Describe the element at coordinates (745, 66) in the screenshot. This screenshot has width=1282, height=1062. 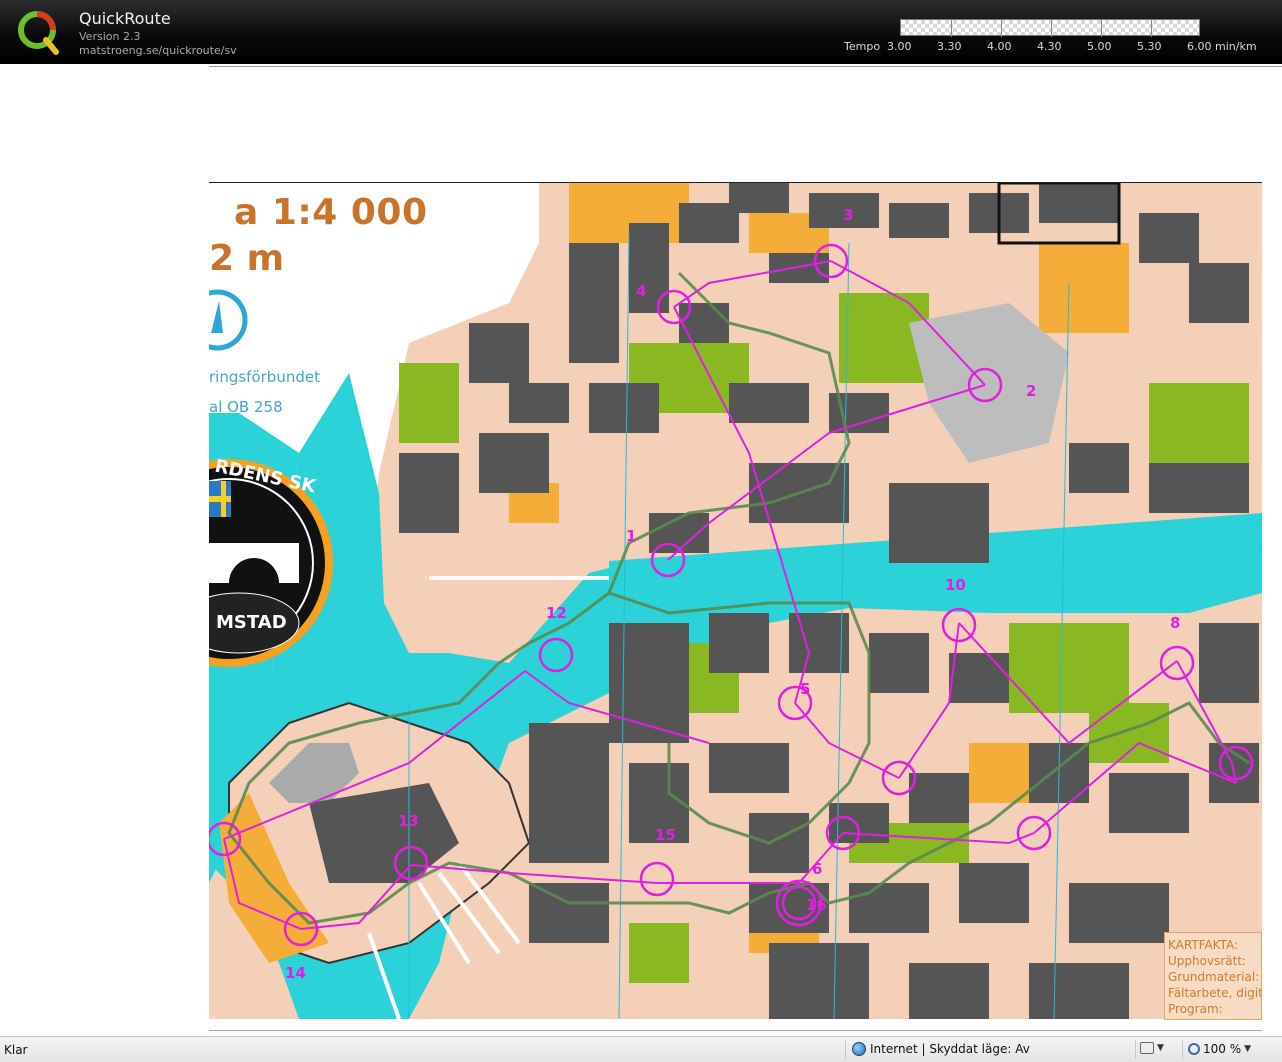
I see `map-top-border` at that location.